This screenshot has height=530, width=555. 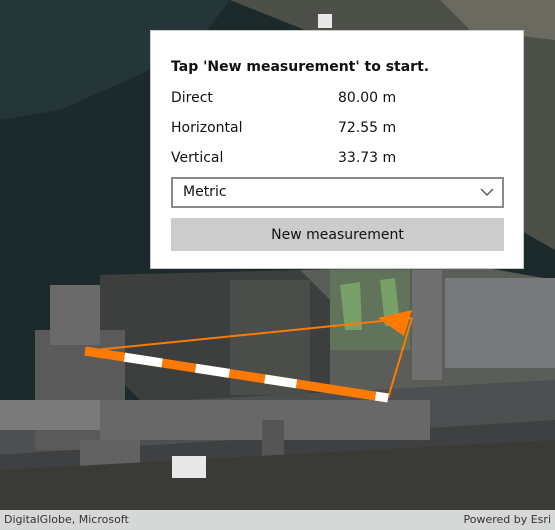 I want to click on horizontal-label: Horizontal, so click(x=207, y=128).